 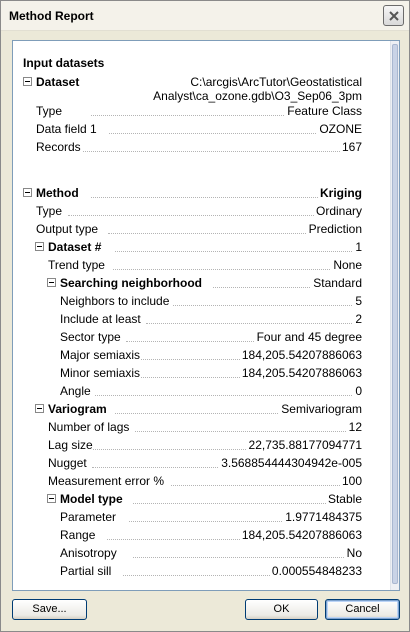 I want to click on window-title: Method Report, so click(x=51, y=16).